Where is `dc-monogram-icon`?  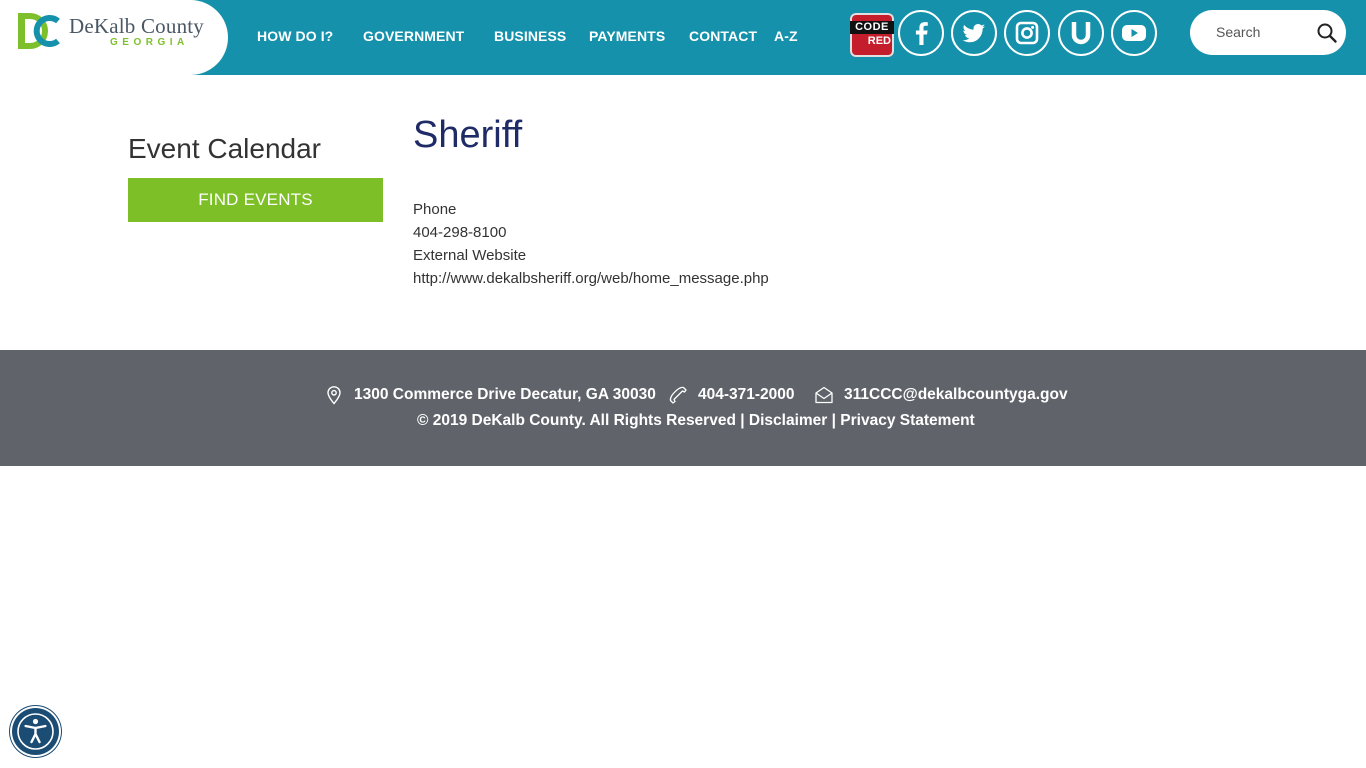
dc-monogram-icon is located at coordinates (39, 31).